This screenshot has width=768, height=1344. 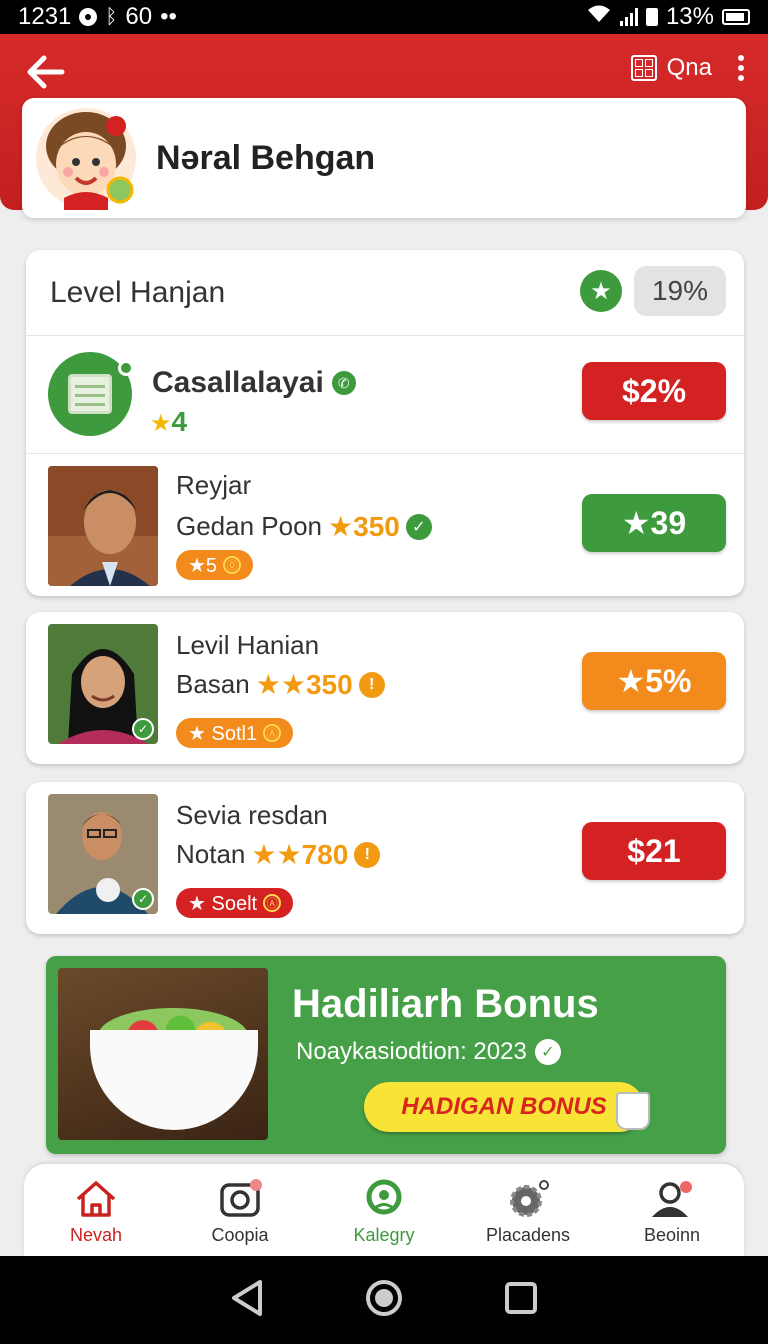 I want to click on person-tag: ★ Sotl1 Ⓐ, so click(x=235, y=733).